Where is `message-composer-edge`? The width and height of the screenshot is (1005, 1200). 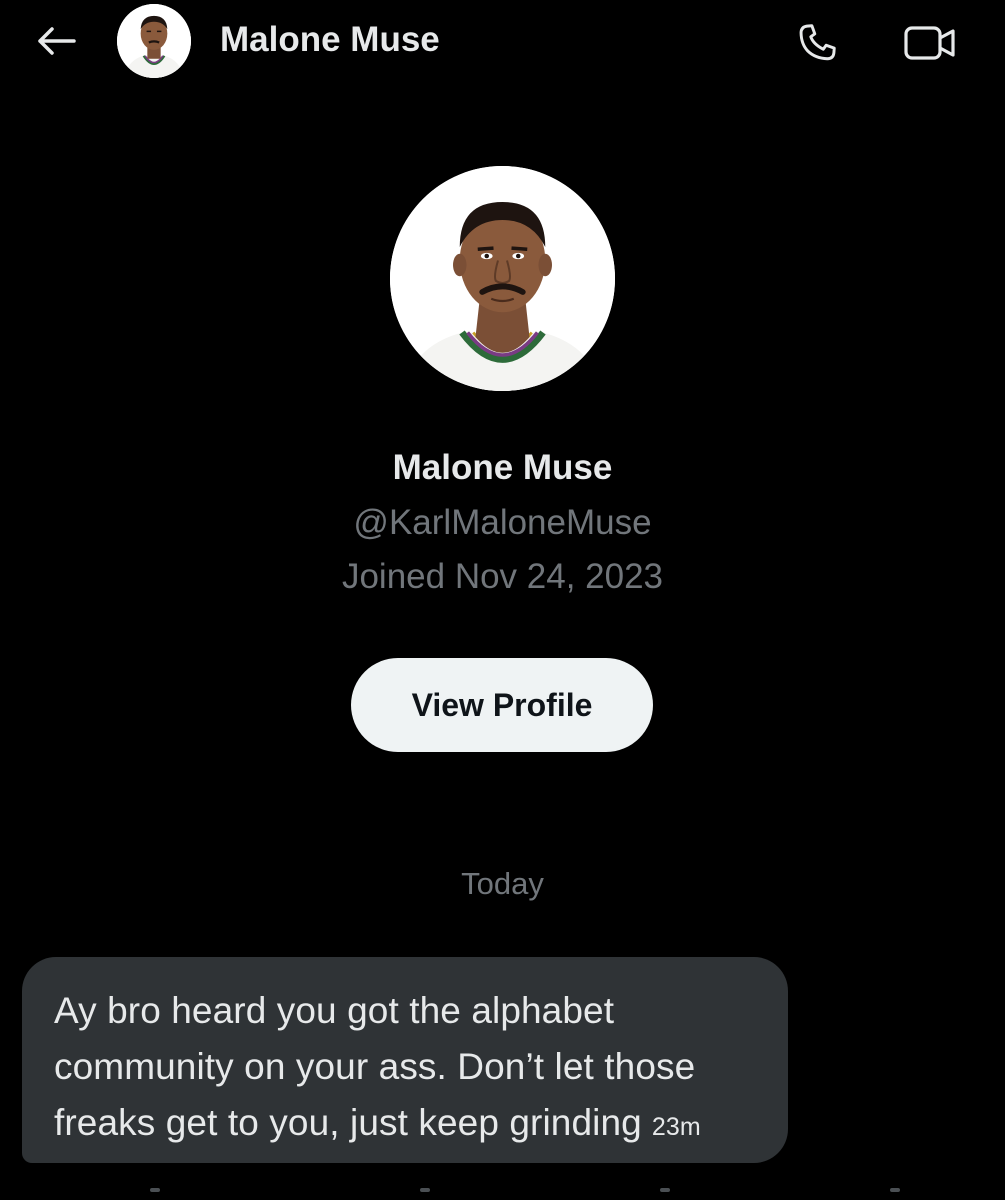 message-composer-edge is located at coordinates (502, 1194).